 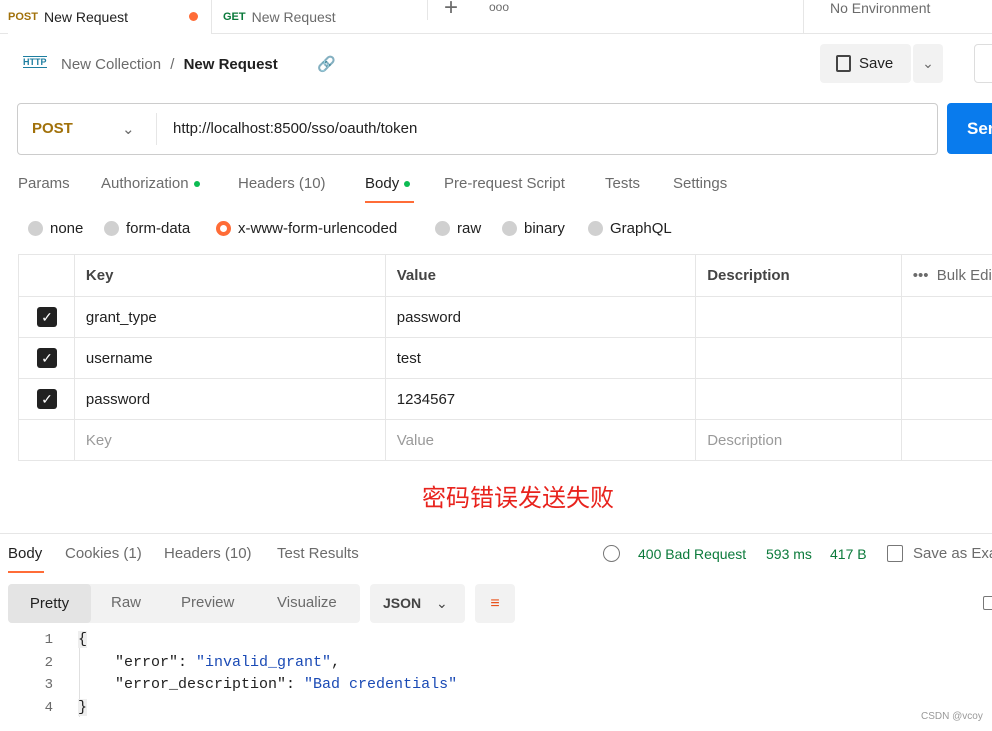 I want to click on save-example-icon, so click(x=895, y=553).